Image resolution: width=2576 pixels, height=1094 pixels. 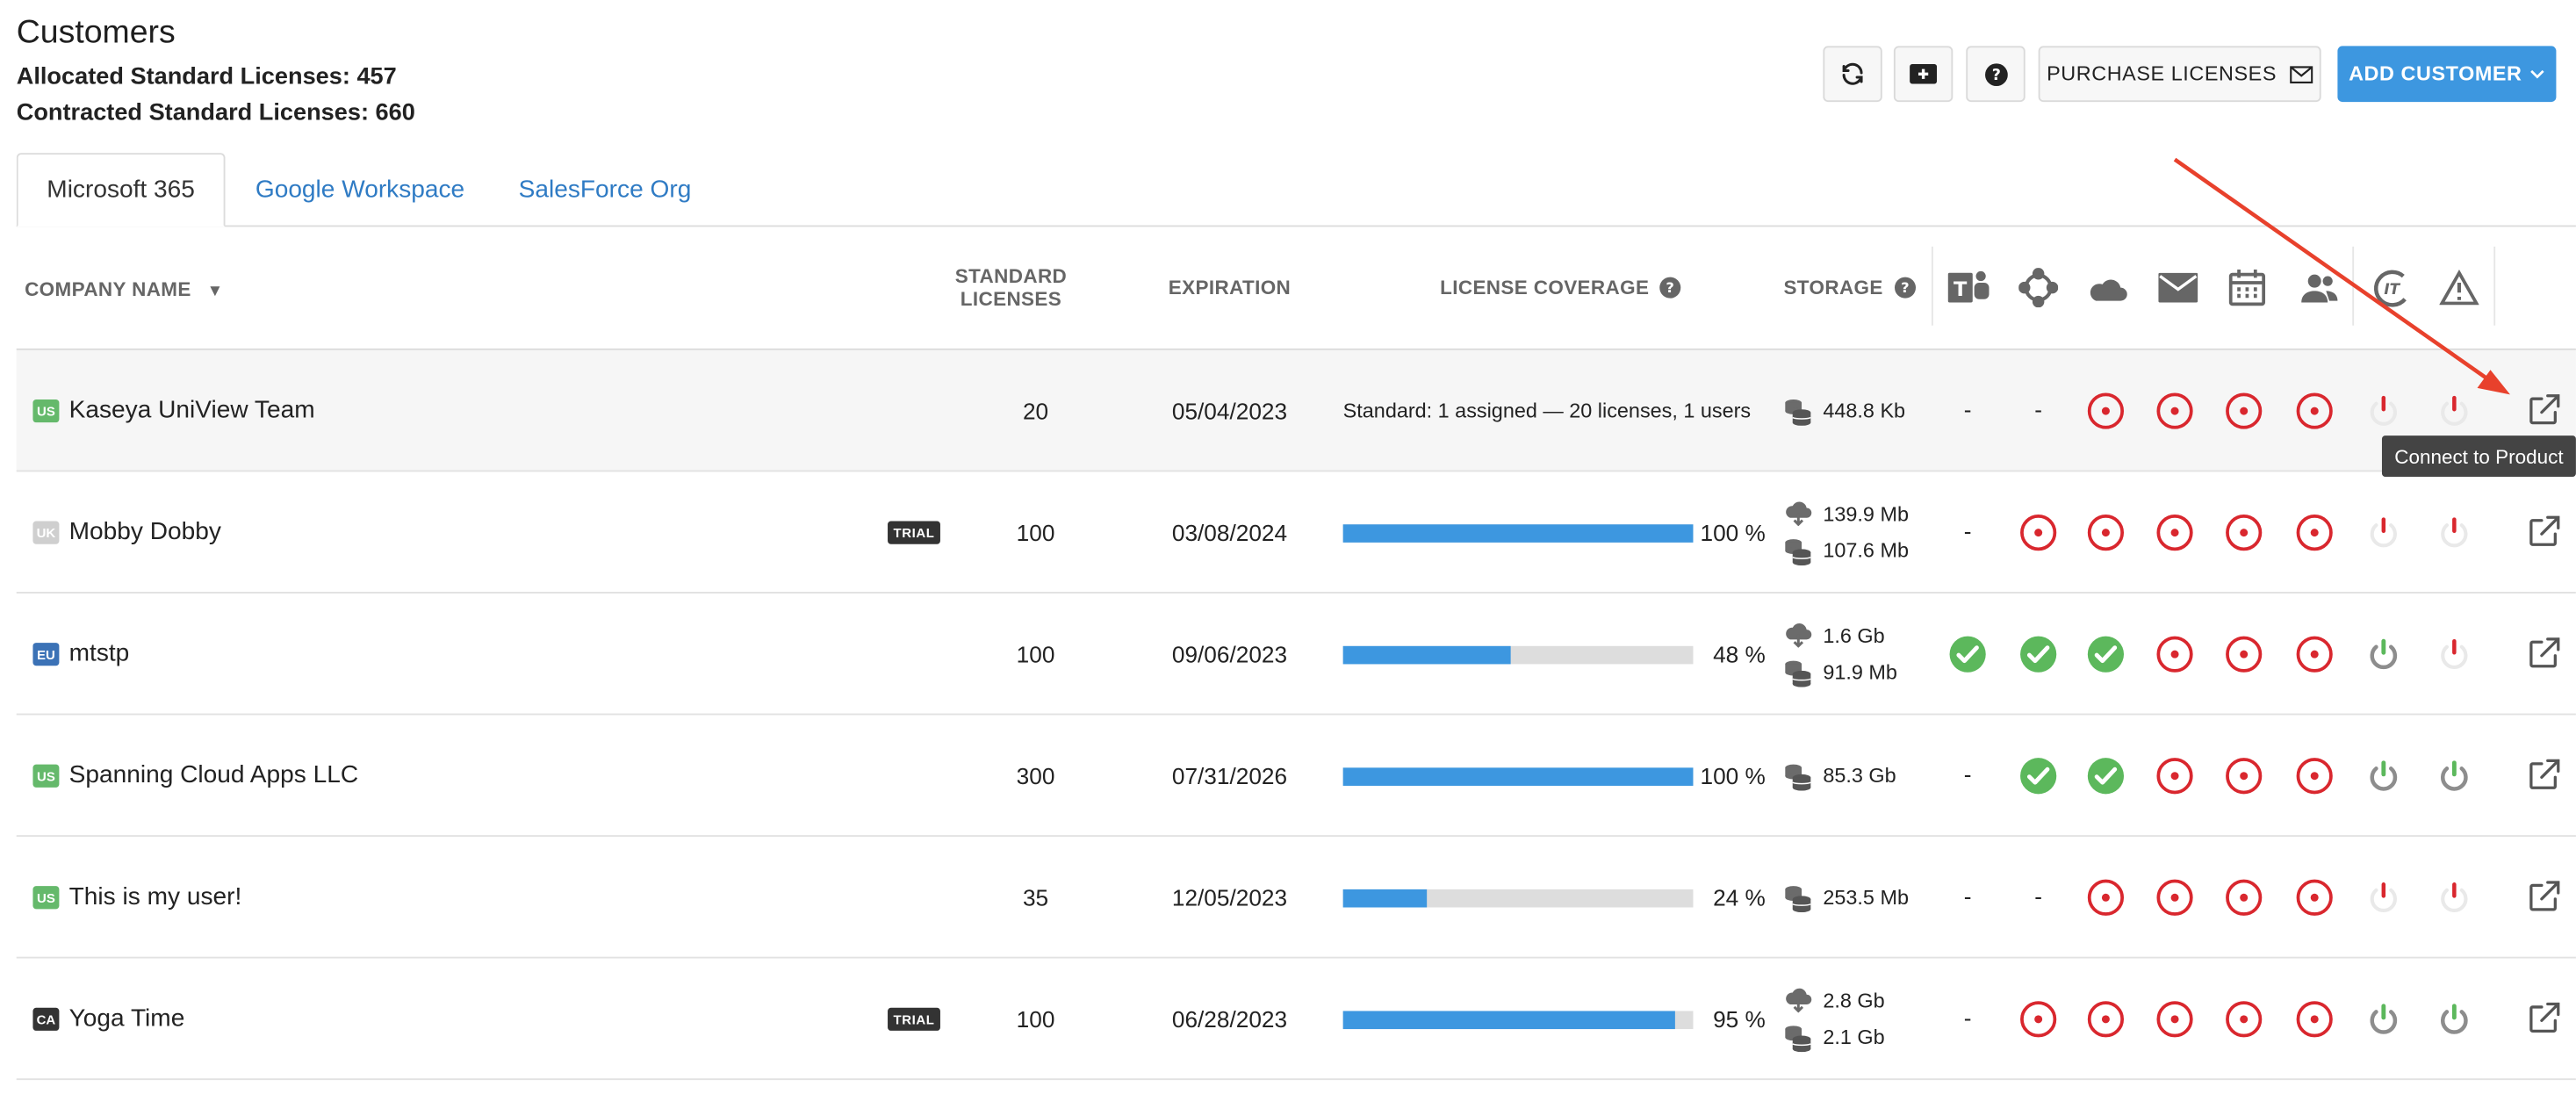 What do you see at coordinates (155, 896) in the screenshot?
I see `company-name: This is my user!` at bounding box center [155, 896].